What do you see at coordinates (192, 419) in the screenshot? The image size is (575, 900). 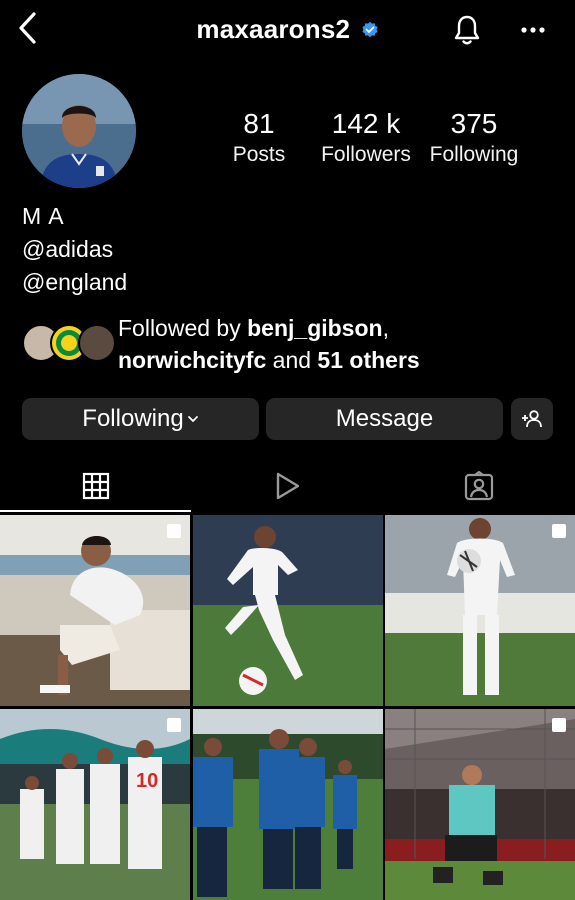 I see `chevron-down-icon` at bounding box center [192, 419].